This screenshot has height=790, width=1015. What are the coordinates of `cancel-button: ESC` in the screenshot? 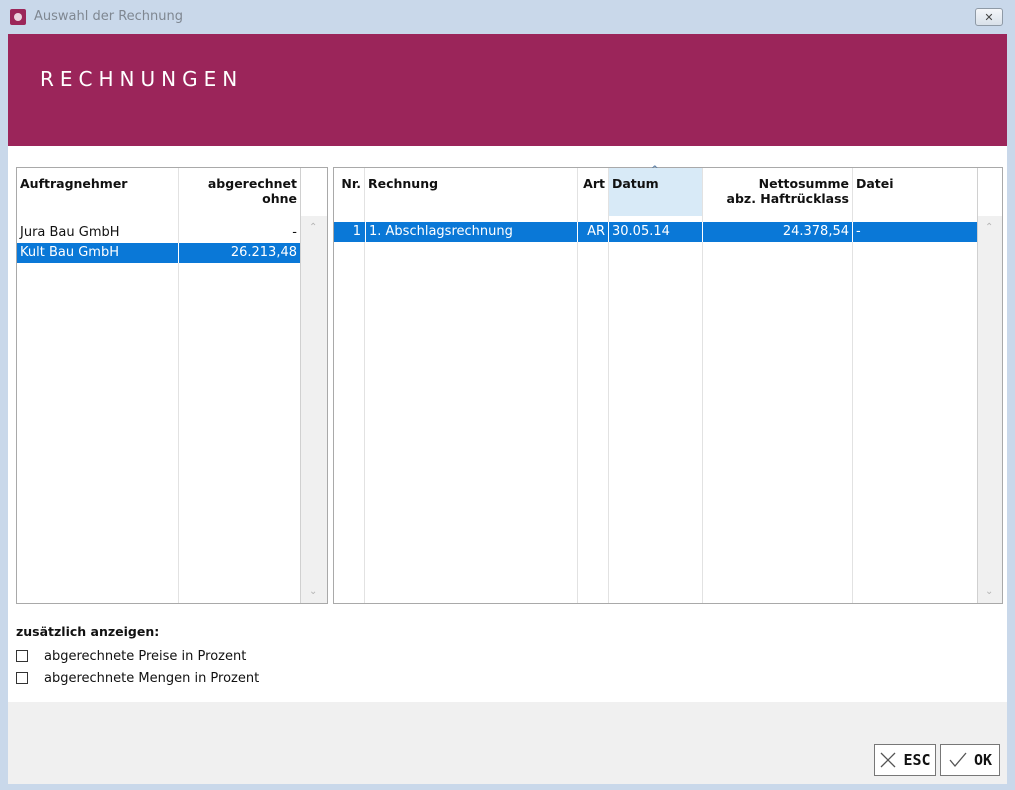 It's located at (905, 760).